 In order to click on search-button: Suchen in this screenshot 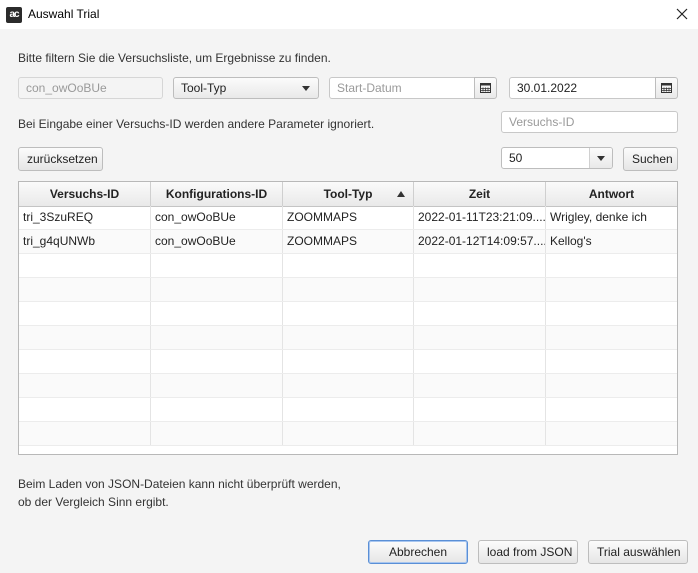, I will do `click(650, 159)`.